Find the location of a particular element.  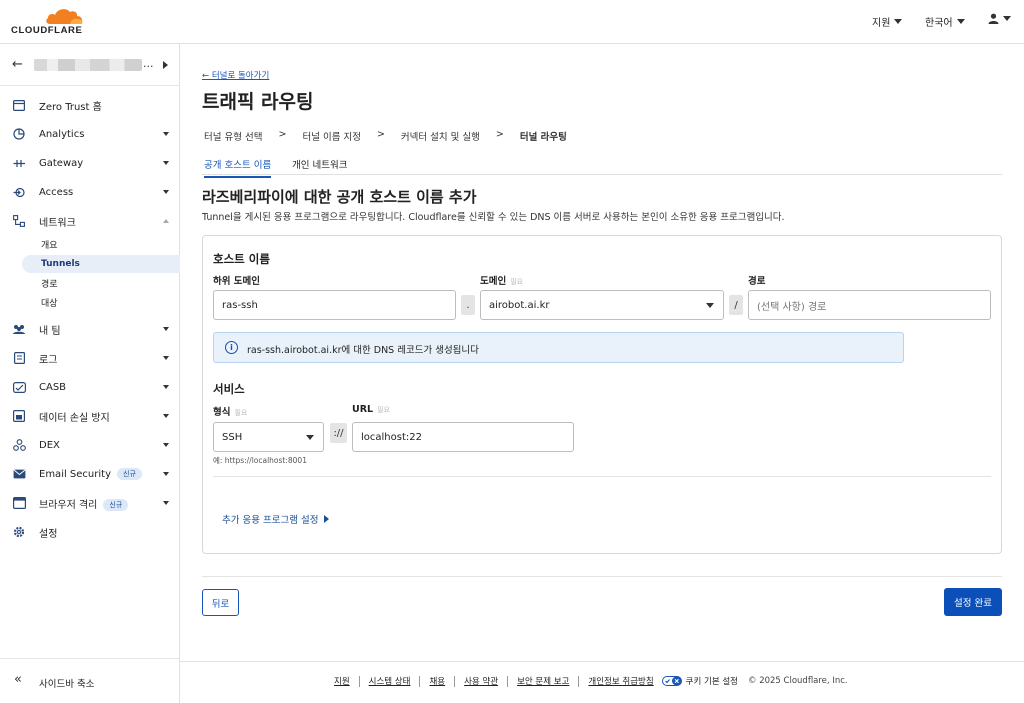

cloudflare-logo: CLOUDFLARE is located at coordinates (48, 22).